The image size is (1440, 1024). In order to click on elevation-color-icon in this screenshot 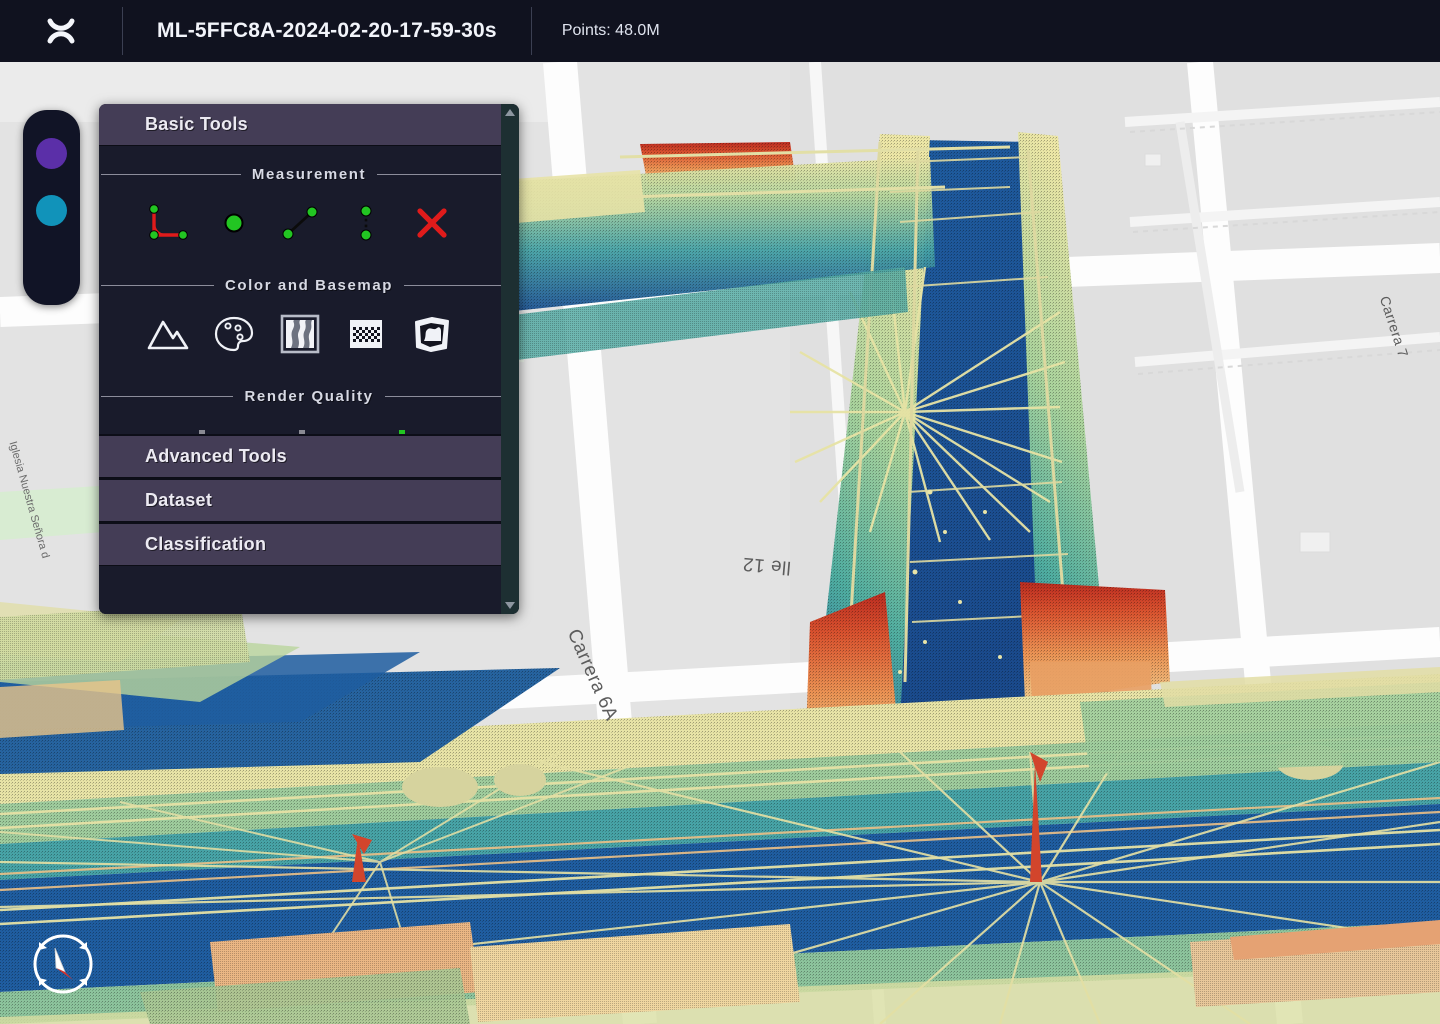, I will do `click(168, 335)`.